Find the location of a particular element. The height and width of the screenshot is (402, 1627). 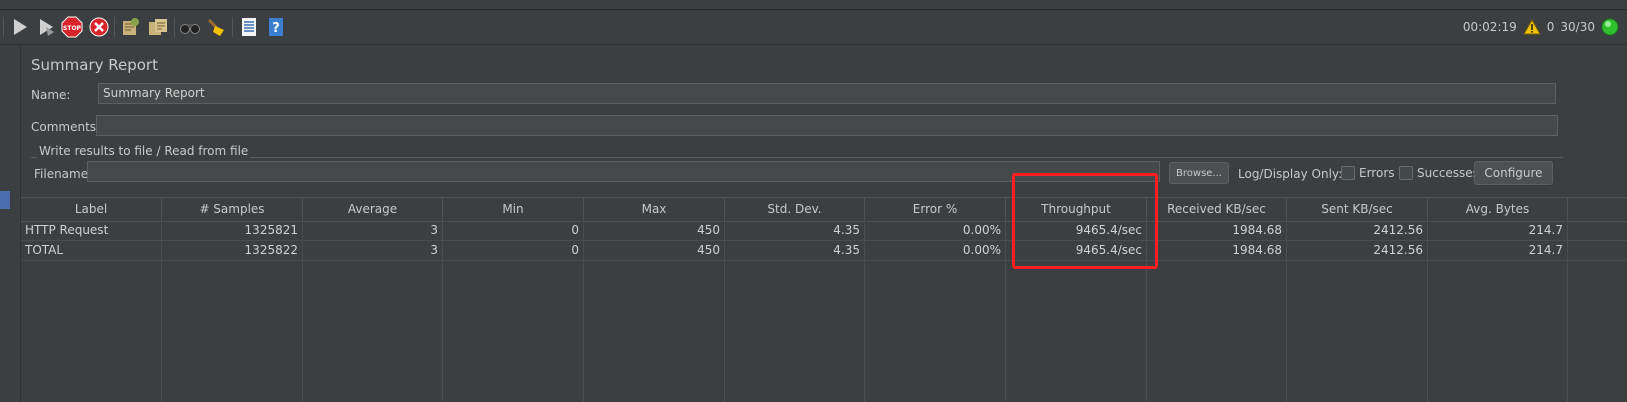

start-no-pauses-icon is located at coordinates (46, 27).